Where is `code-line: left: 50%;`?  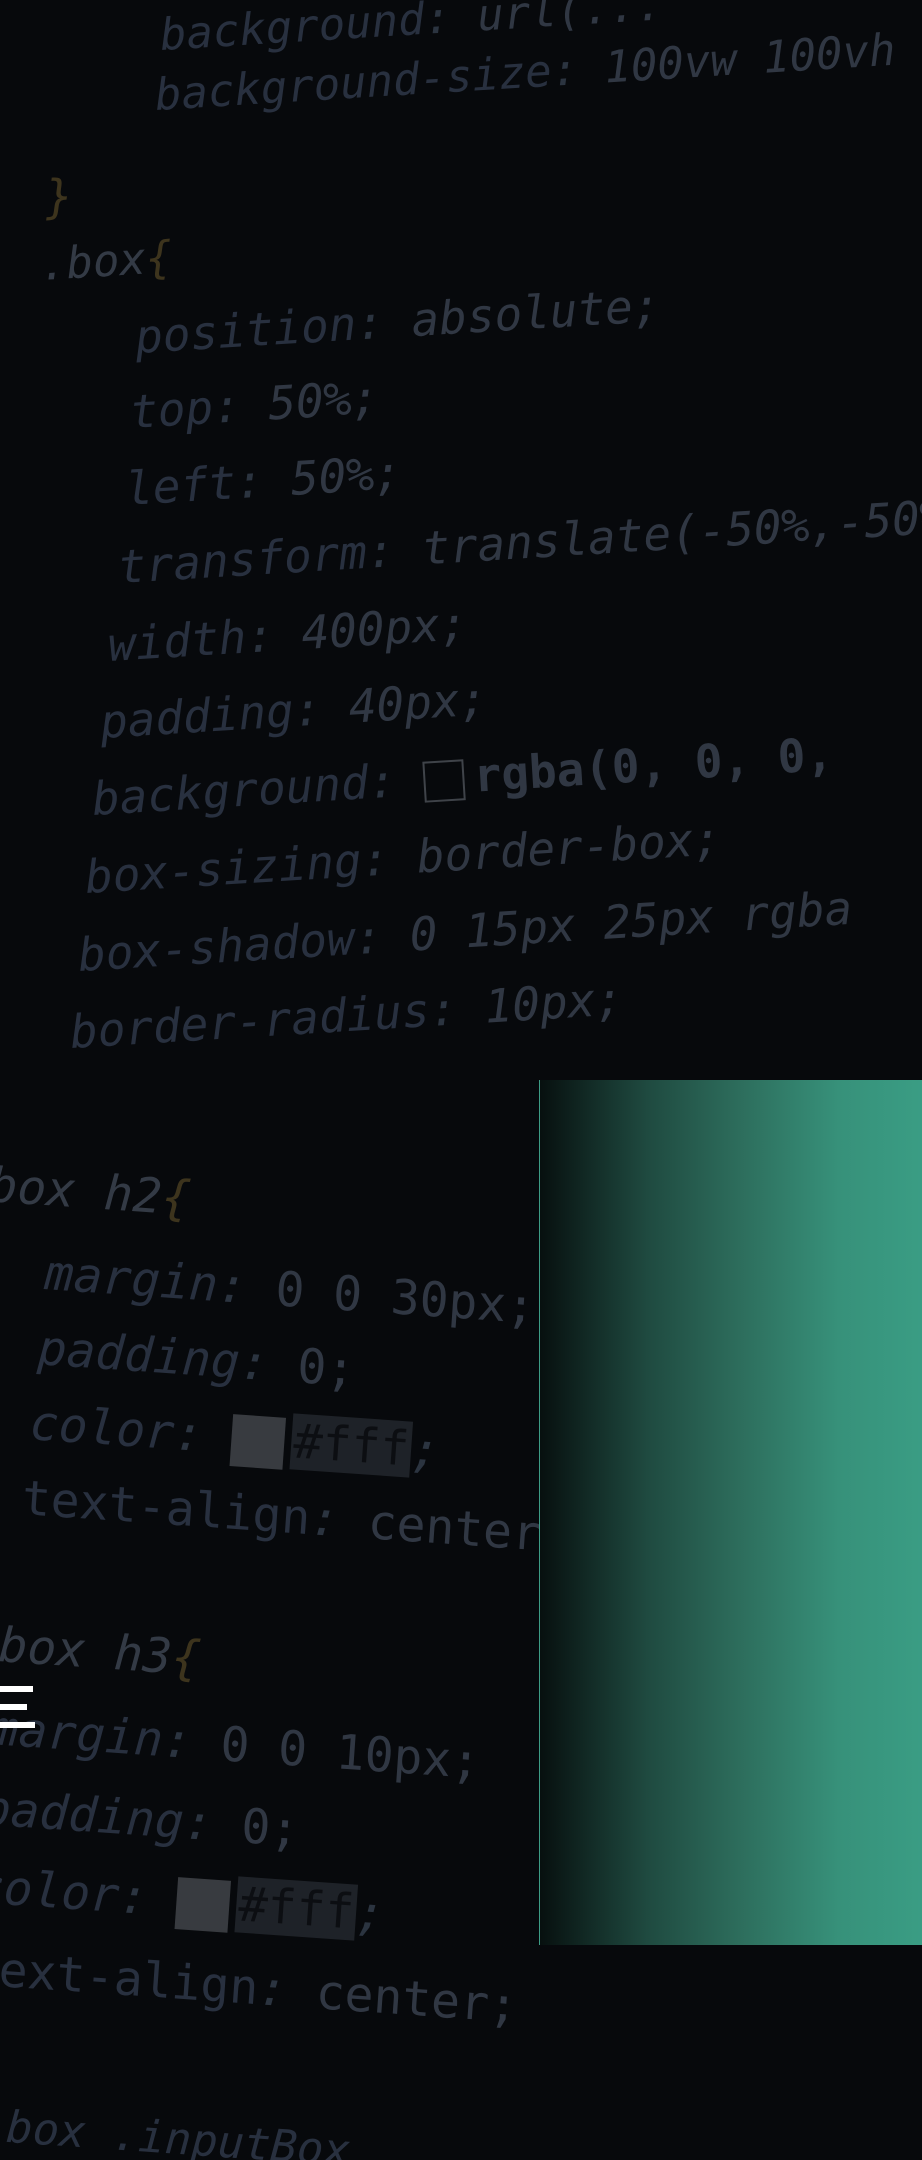
code-line: left: 50%; is located at coordinates (263, 480).